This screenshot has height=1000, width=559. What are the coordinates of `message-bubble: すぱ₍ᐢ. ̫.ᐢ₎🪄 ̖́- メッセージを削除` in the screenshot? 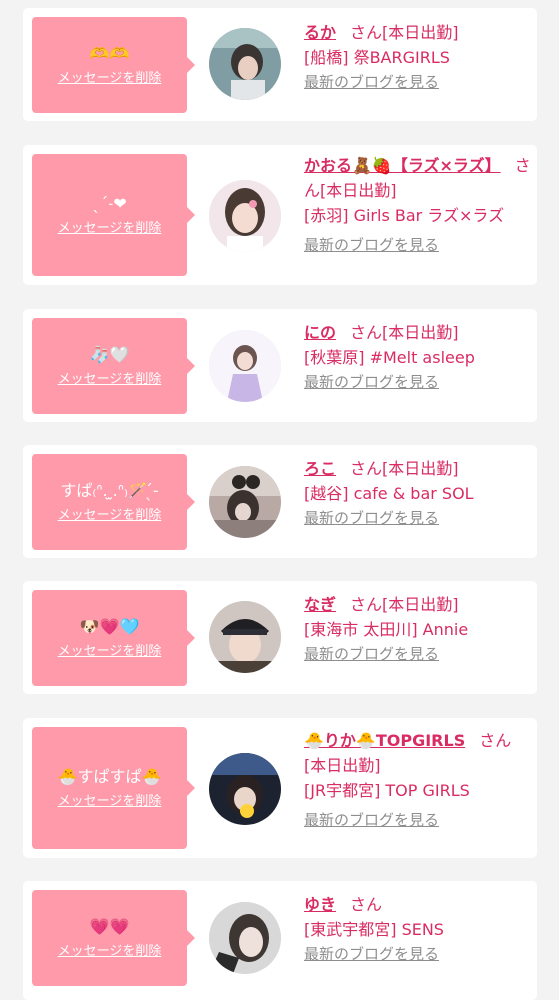 It's located at (113, 502).